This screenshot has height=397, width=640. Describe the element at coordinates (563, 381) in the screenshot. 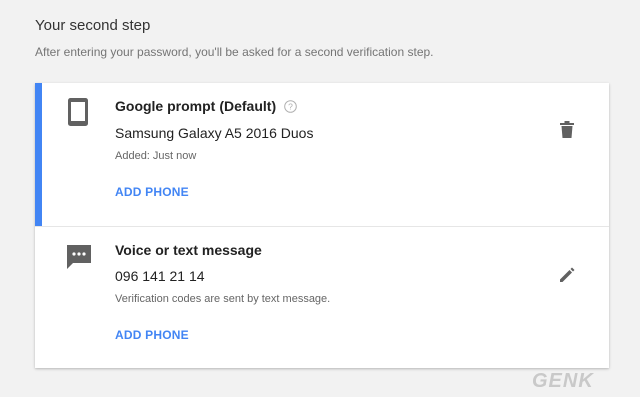

I see `watermark-logo: GENK` at that location.